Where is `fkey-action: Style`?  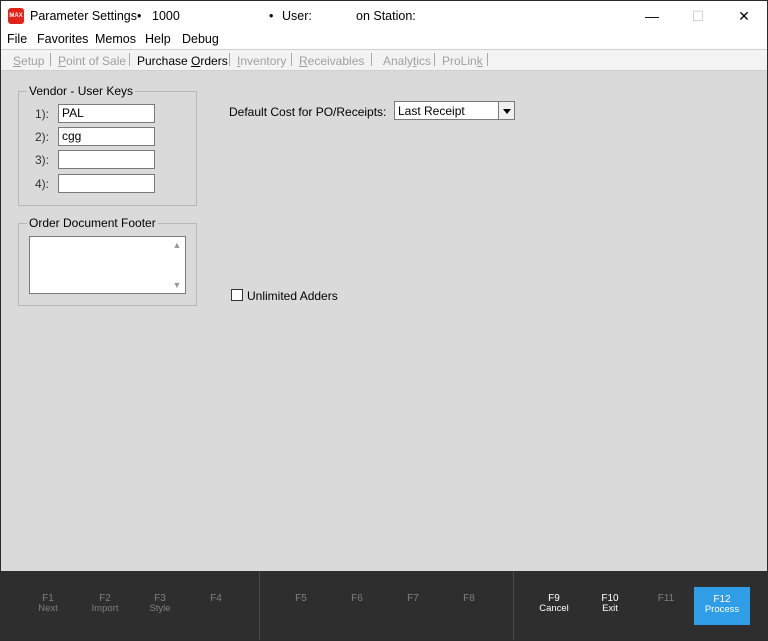 fkey-action: Style is located at coordinates (160, 608).